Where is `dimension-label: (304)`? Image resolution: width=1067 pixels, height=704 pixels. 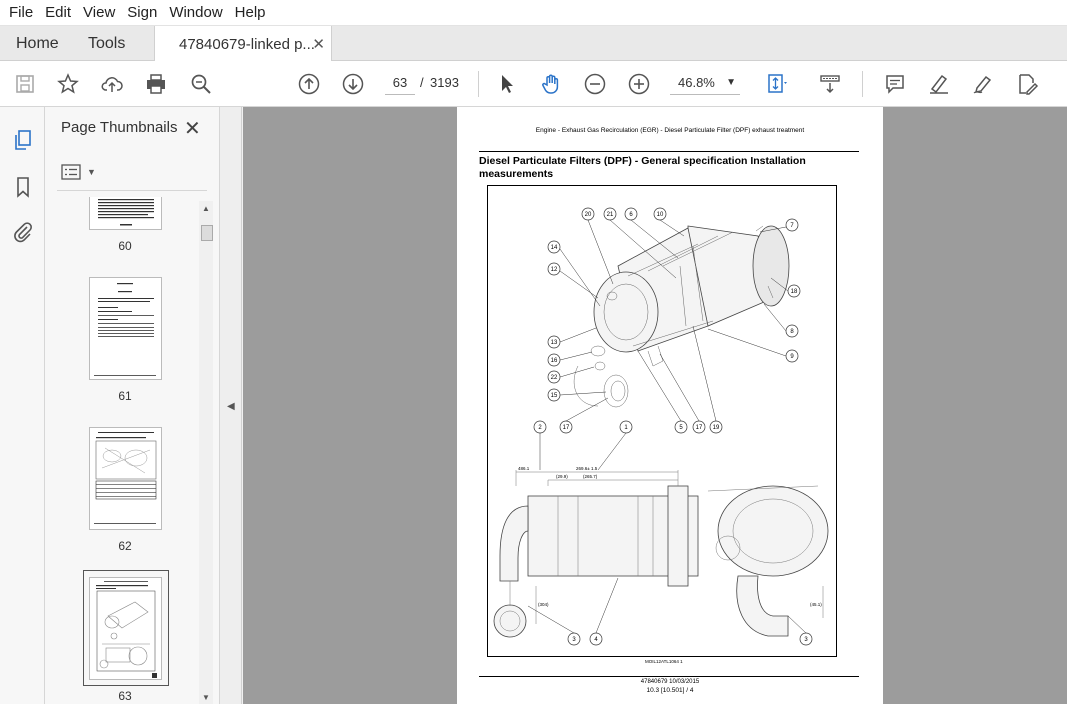
dimension-label: (304) is located at coordinates (543, 604).